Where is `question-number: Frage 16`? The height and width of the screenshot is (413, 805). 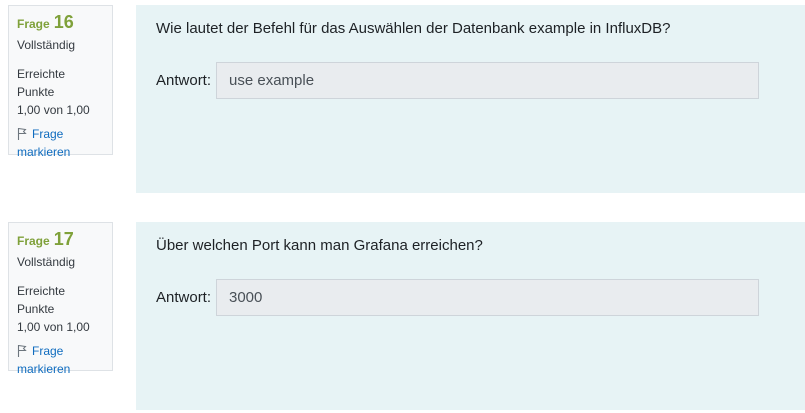
question-number: Frage 16 is located at coordinates (60, 22).